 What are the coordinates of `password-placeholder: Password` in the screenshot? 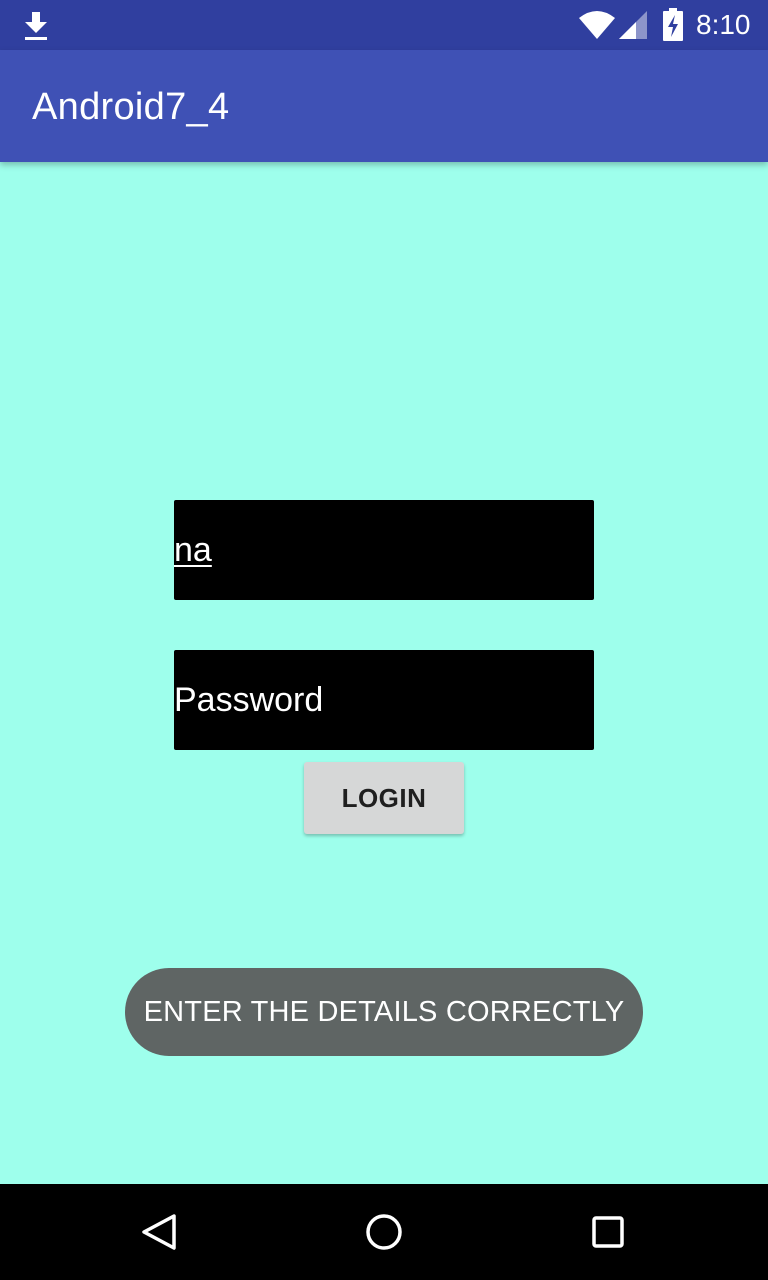 It's located at (249, 700).